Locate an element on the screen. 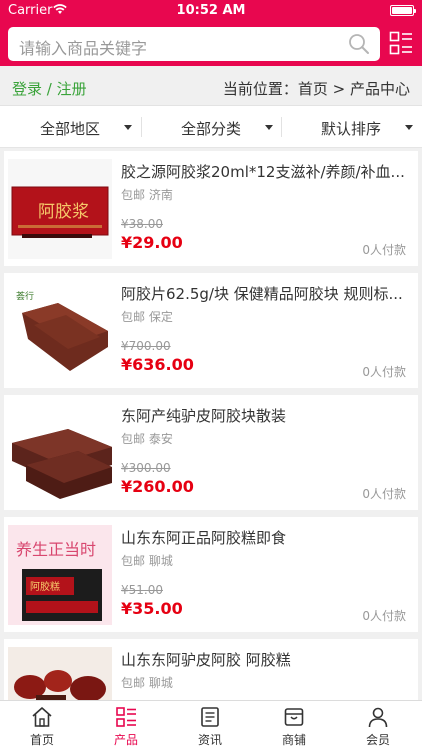 The width and height of the screenshot is (422, 750). sale-price: ¥35.00 is located at coordinates (152, 608).